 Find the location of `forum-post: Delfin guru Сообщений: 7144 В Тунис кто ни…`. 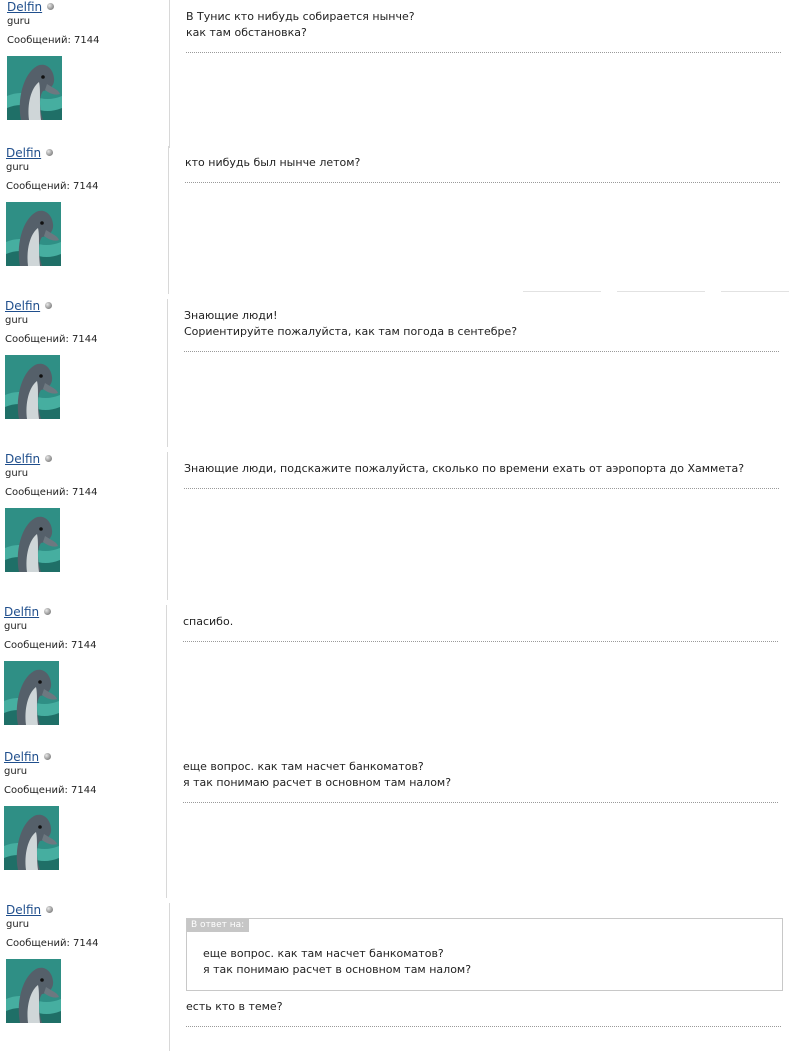

forum-post: Delfin guru Сообщений: 7144 В Тунис кто ни… is located at coordinates (400, 74).